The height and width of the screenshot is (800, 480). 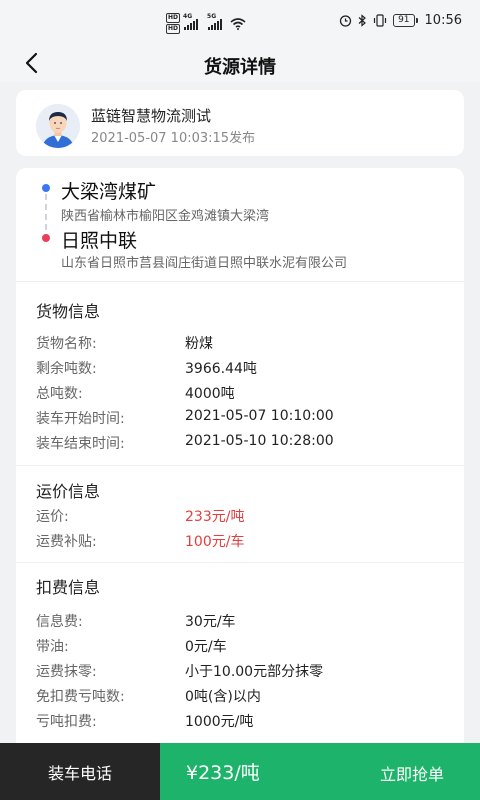 I want to click on cargo-section-title: 货物信息, so click(x=68, y=311).